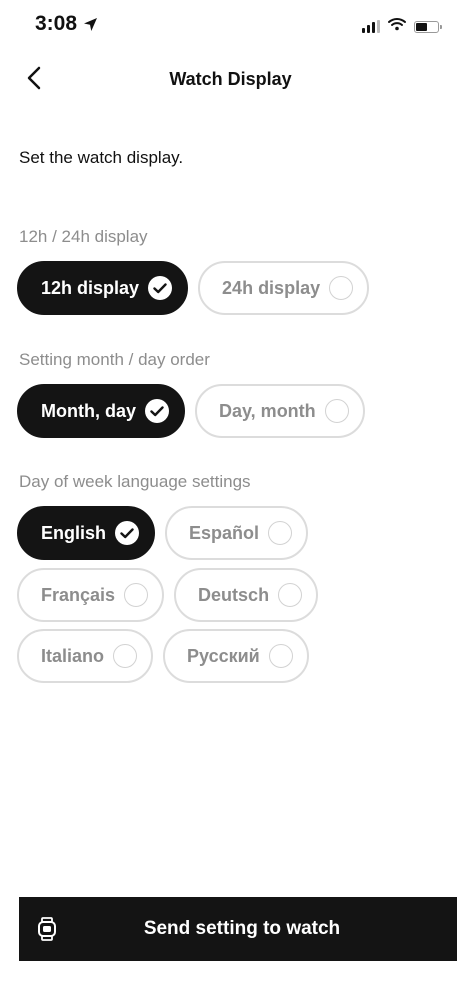 This screenshot has height=990, width=461. What do you see at coordinates (267, 410) in the screenshot?
I see `option-label: Day, month` at bounding box center [267, 410].